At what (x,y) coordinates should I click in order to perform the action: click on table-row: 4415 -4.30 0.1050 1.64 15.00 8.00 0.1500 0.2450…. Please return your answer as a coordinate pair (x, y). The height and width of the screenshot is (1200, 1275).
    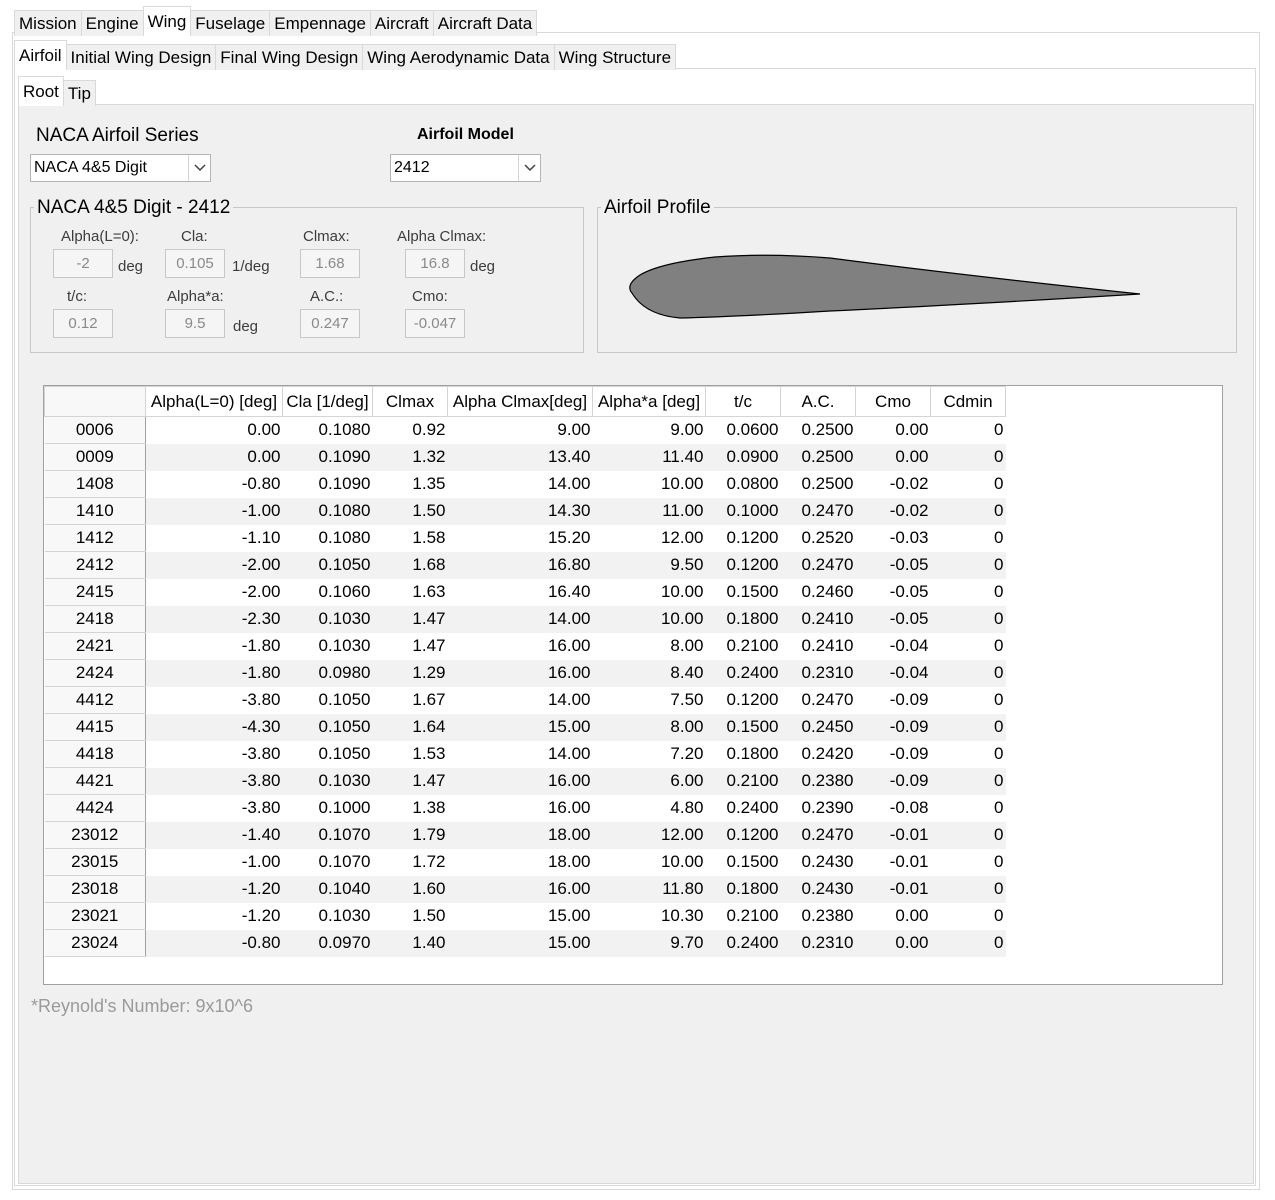
    Looking at the image, I should click on (525, 727).